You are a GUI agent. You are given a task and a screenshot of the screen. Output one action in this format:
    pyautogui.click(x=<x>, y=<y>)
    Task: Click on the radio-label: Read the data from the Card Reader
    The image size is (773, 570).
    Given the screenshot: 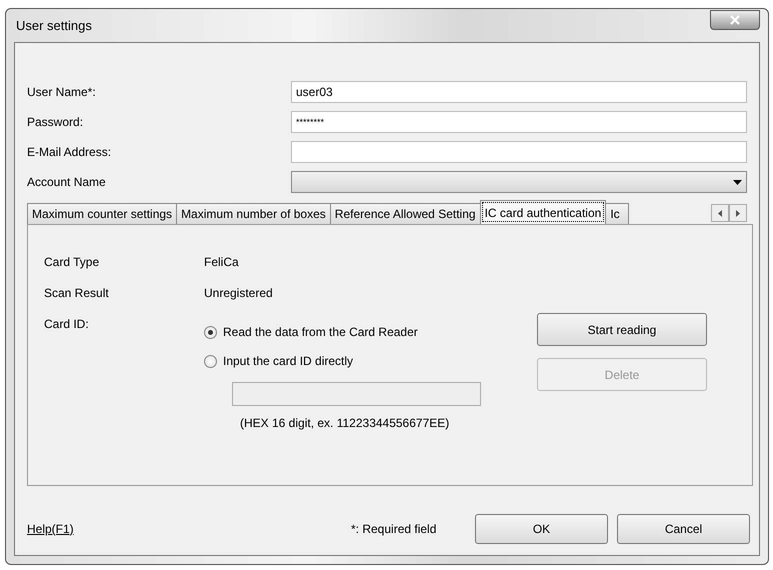 What is the action you would take?
    pyautogui.click(x=320, y=332)
    